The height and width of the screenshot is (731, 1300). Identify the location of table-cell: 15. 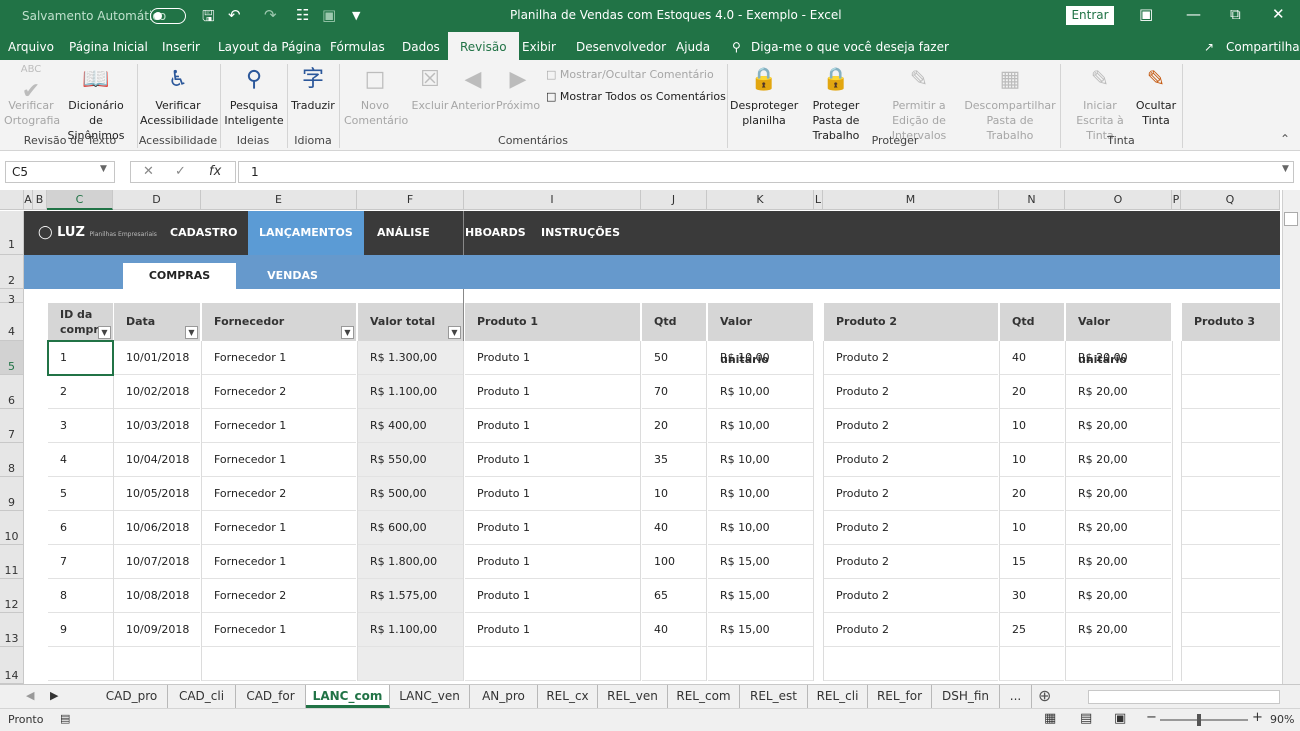
(1032, 562).